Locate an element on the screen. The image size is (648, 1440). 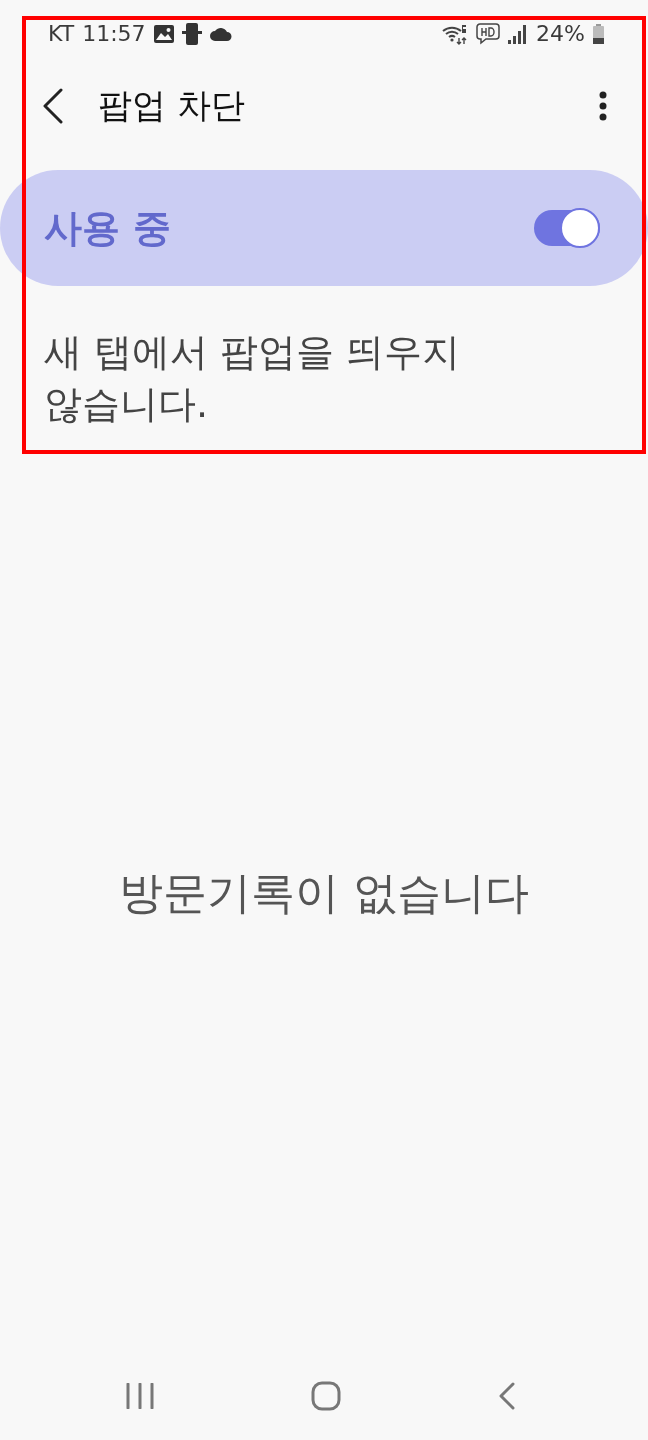
more-options-button is located at coordinates (603, 106).